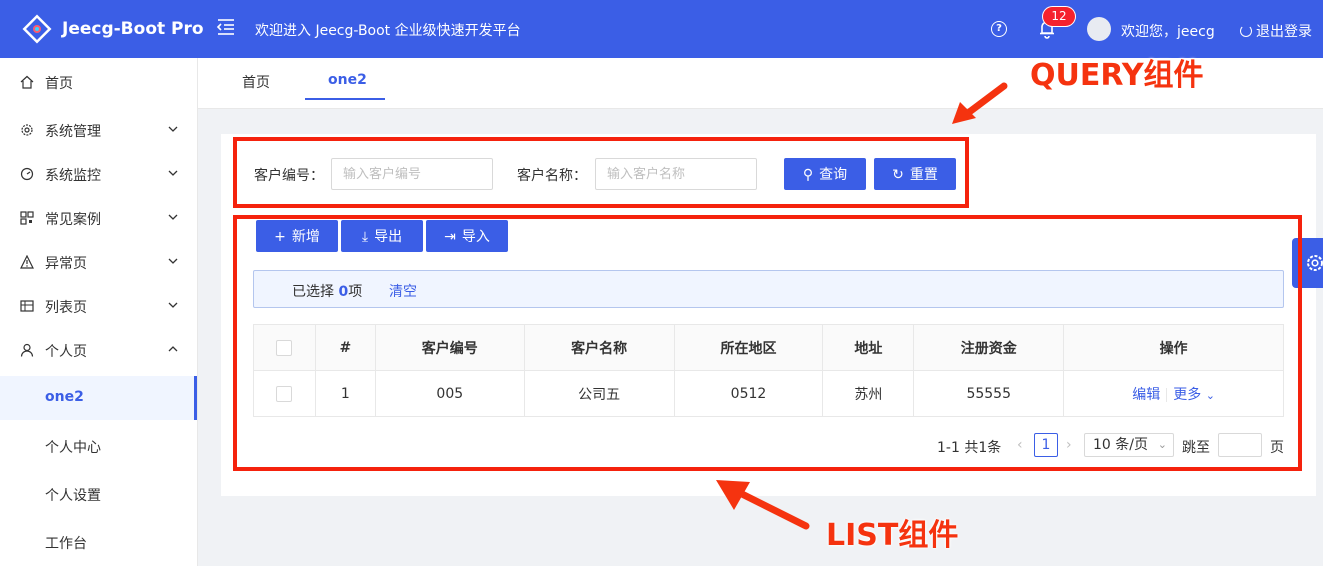 This screenshot has height=566, width=1323. What do you see at coordinates (601, 172) in the screenshot?
I see `query-highlight-box` at bounding box center [601, 172].